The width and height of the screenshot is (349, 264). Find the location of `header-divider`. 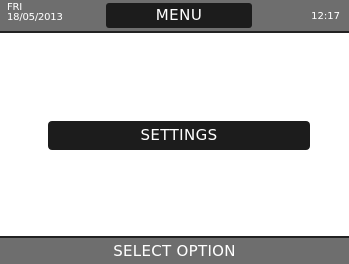

header-divider is located at coordinates (174, 32).